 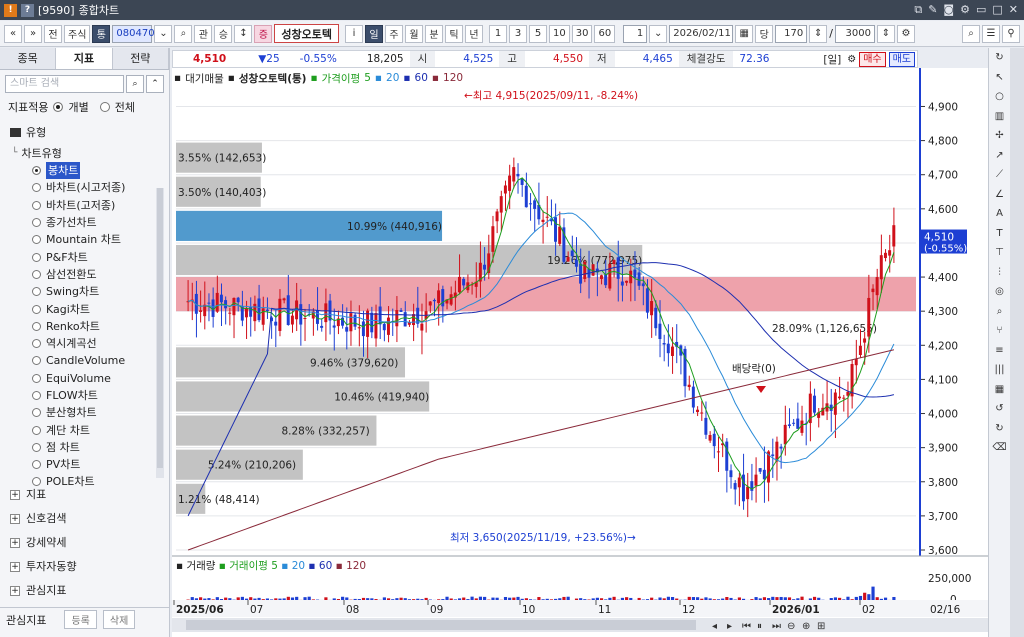 I want to click on zoom-icon: ◎, so click(x=999, y=292).